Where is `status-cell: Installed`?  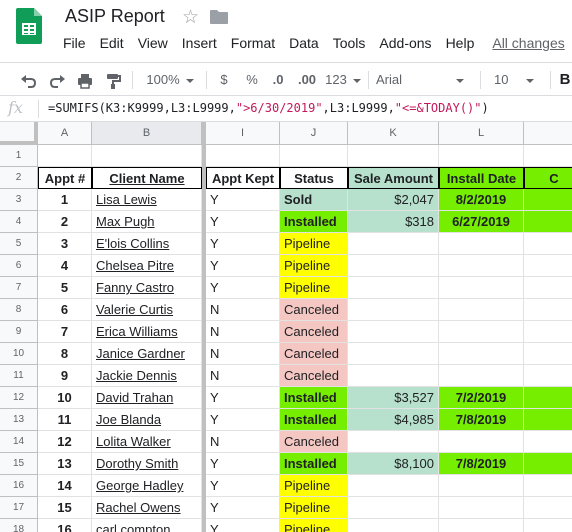 status-cell: Installed is located at coordinates (314, 464).